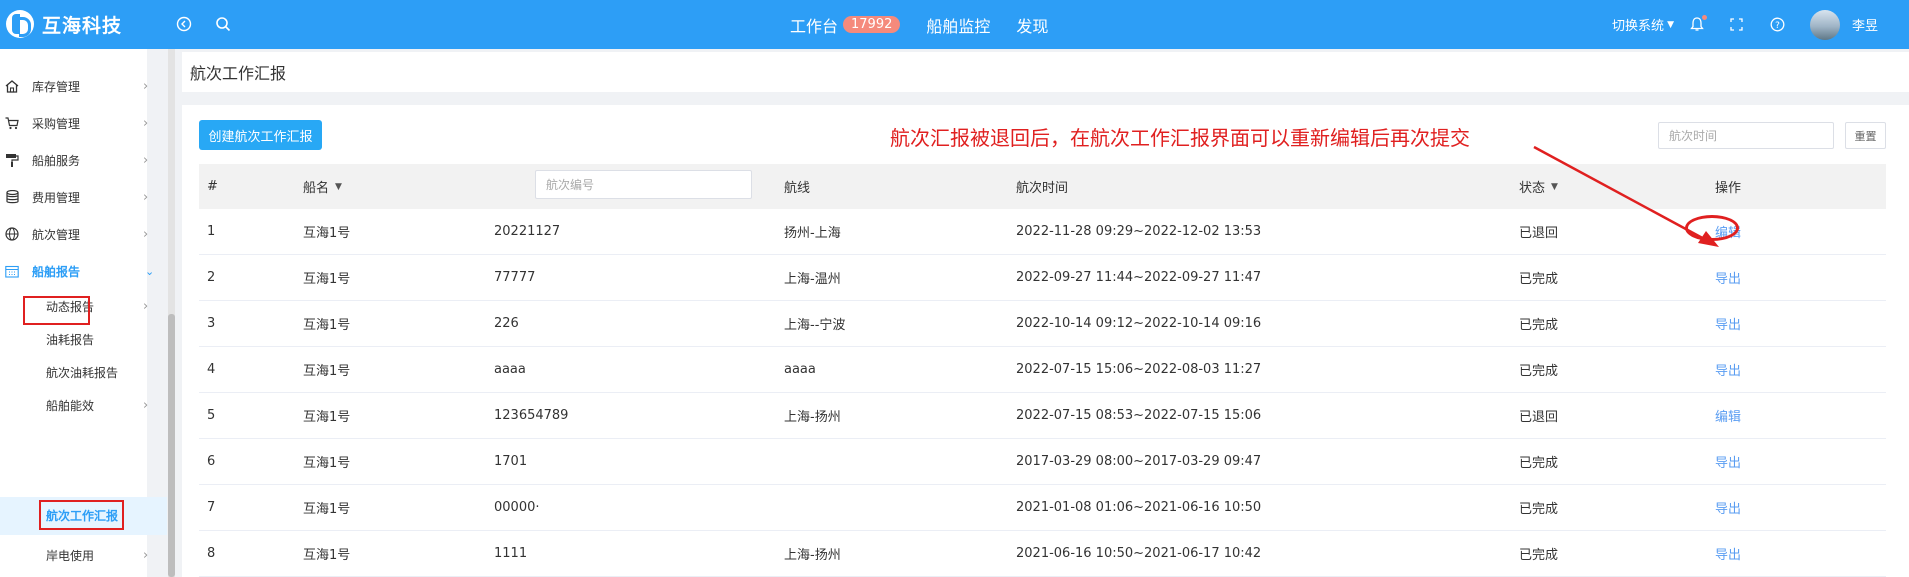  I want to click on nav-discover-label: 发现, so click(1032, 26).